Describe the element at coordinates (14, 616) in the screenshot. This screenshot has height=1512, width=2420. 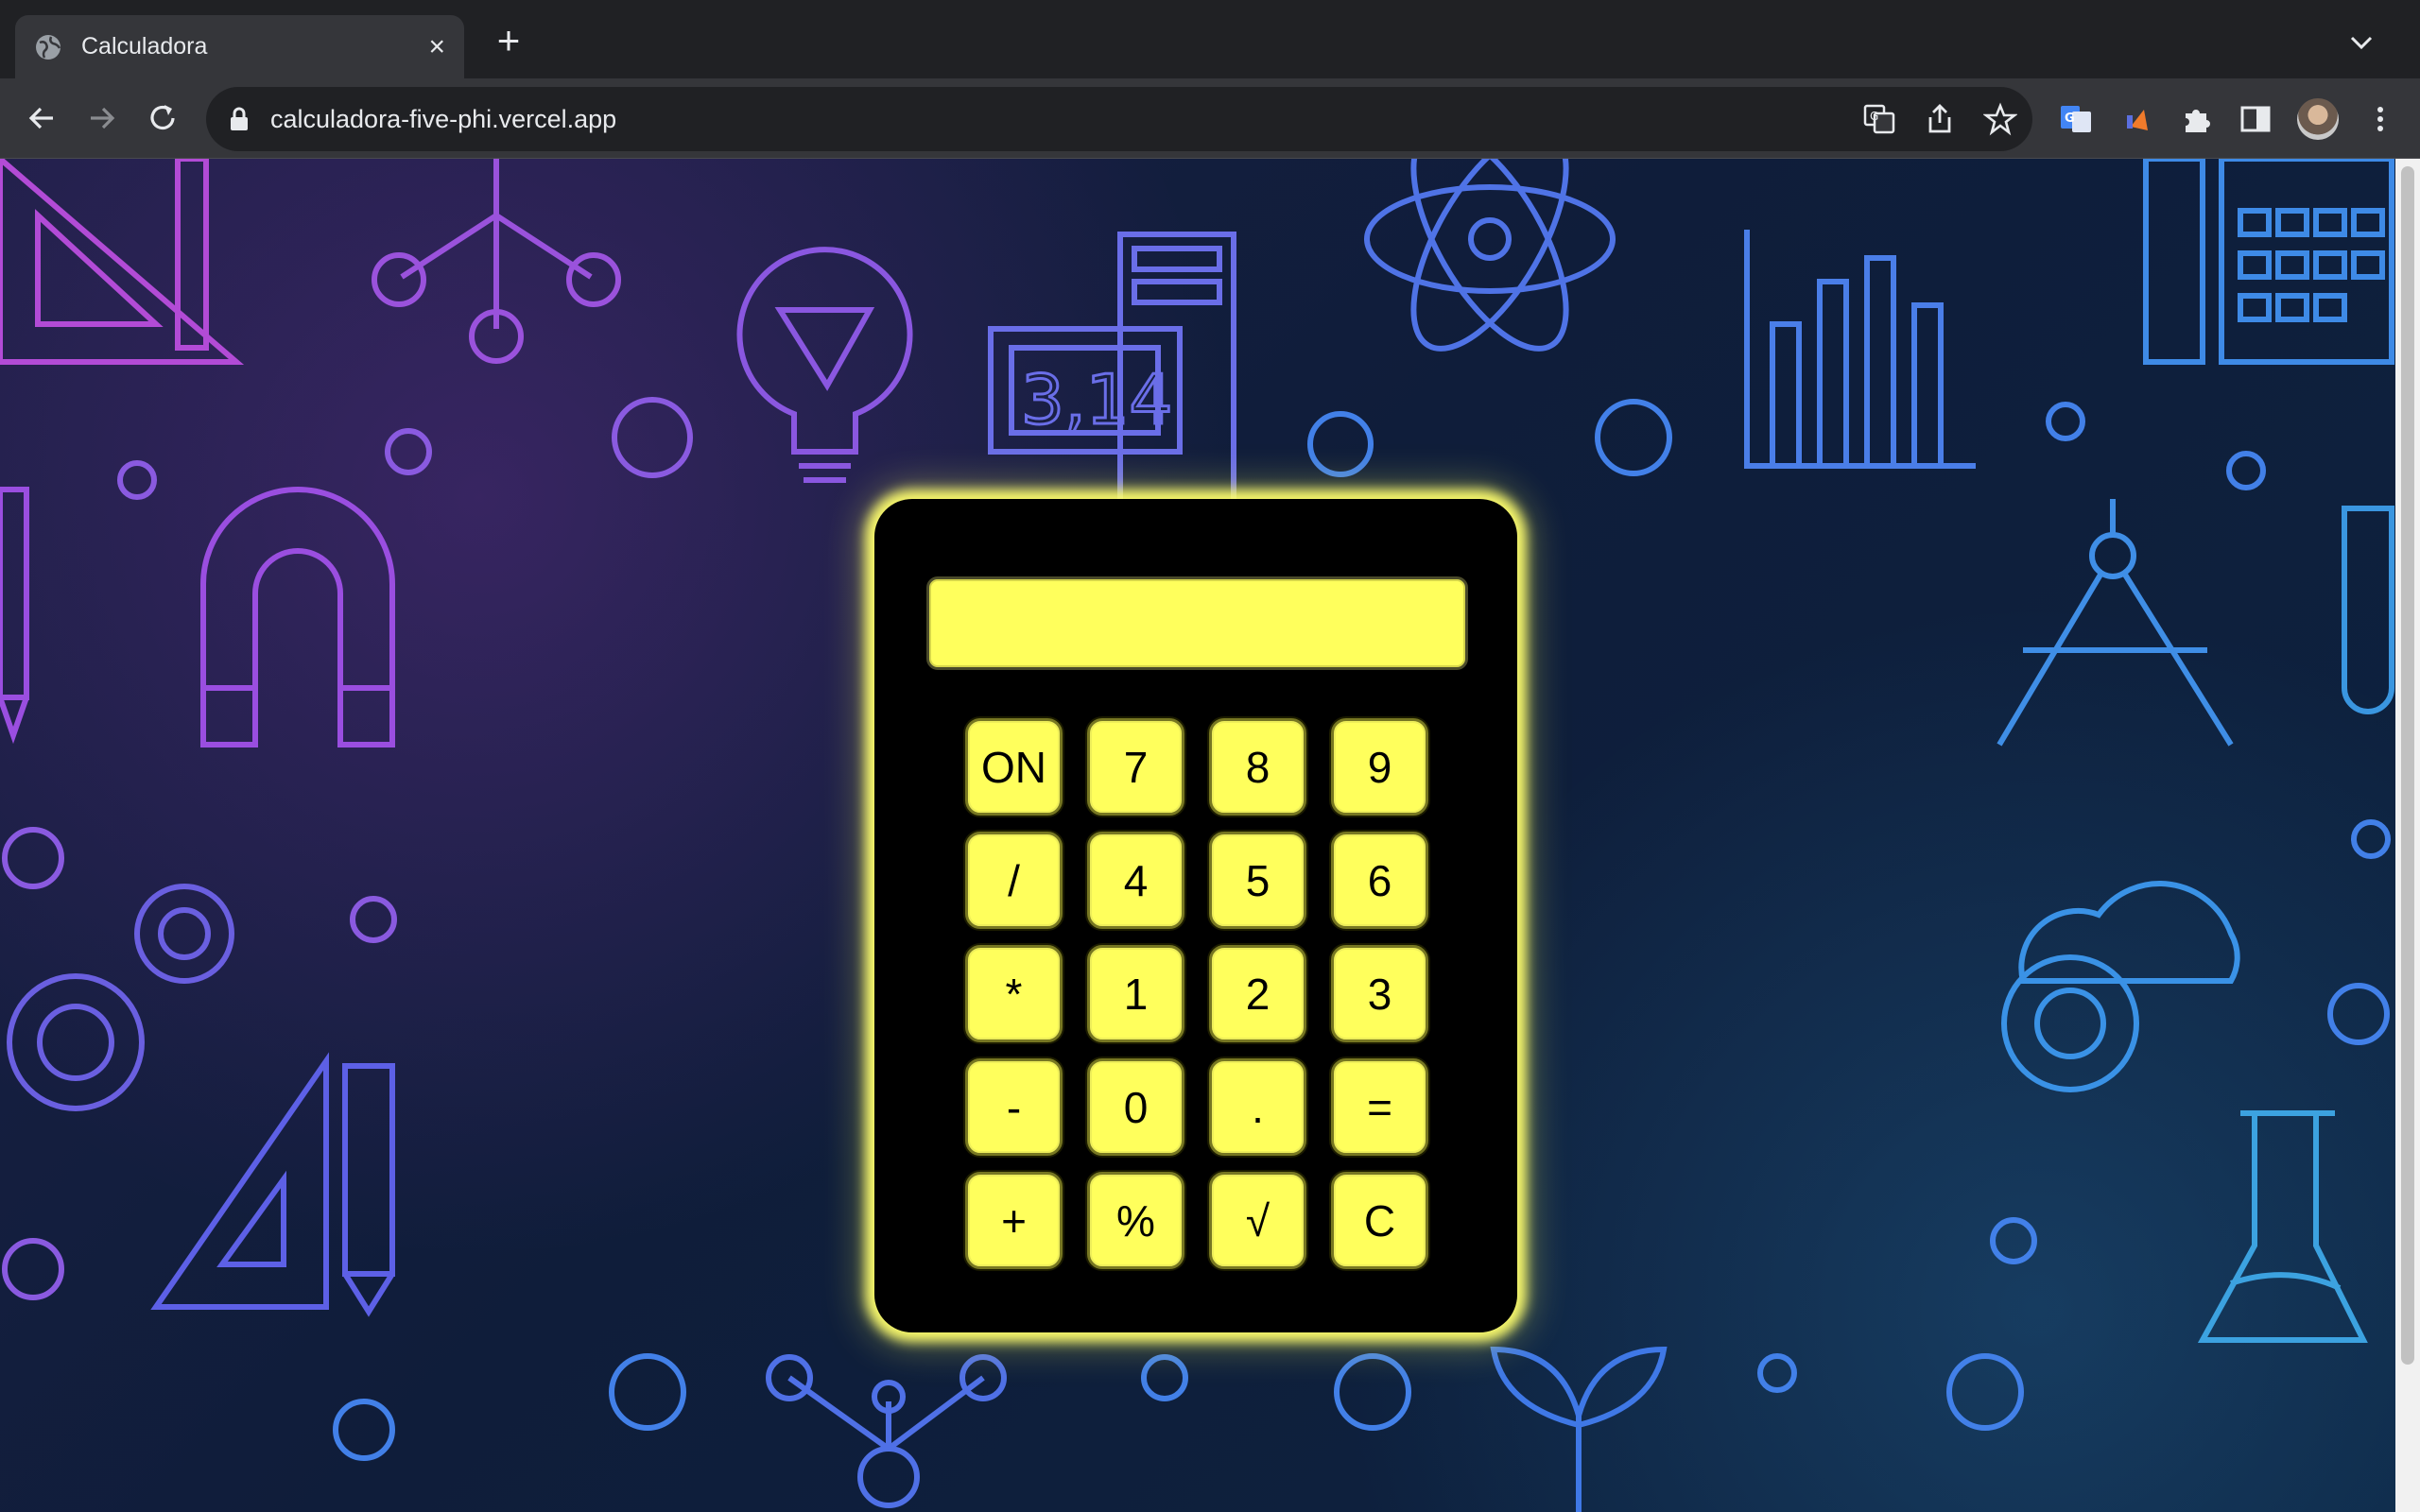
I see `pencil-icon` at that location.